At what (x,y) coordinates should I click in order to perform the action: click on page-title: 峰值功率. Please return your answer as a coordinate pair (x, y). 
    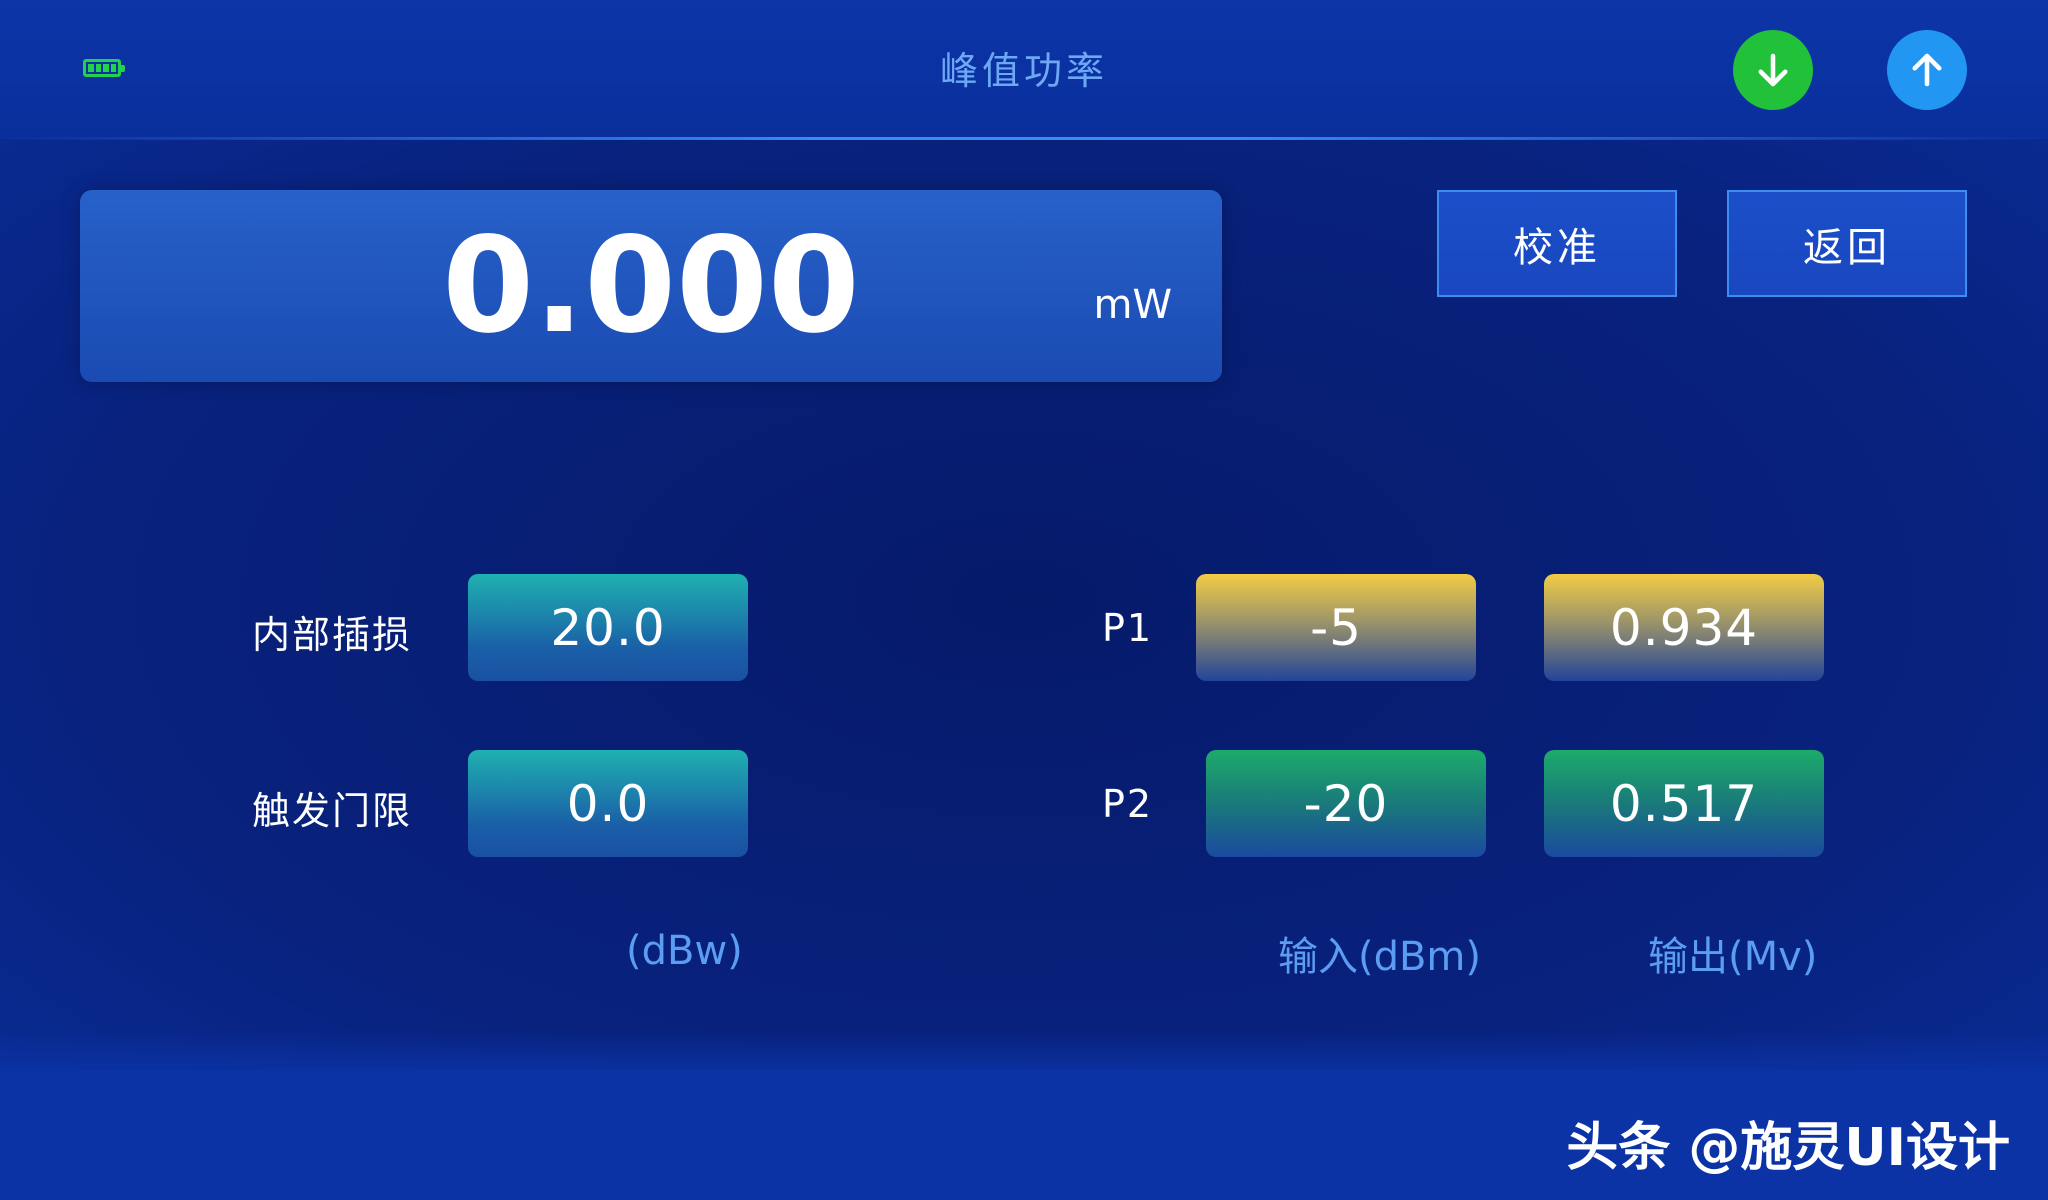
    Looking at the image, I should click on (1023, 71).